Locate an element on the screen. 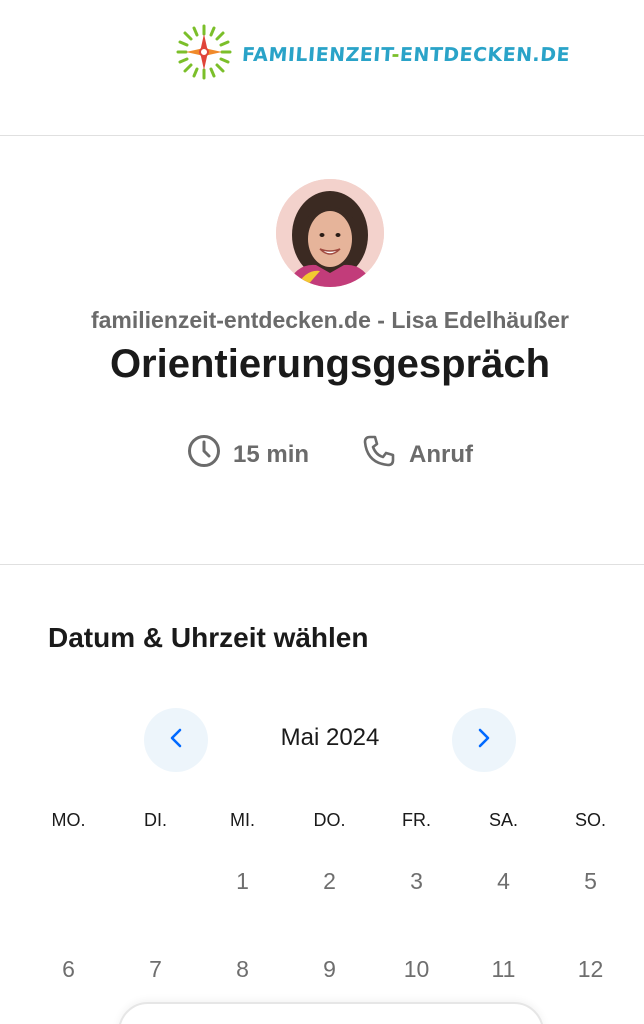  calendar-day: 6 is located at coordinates (68, 969).